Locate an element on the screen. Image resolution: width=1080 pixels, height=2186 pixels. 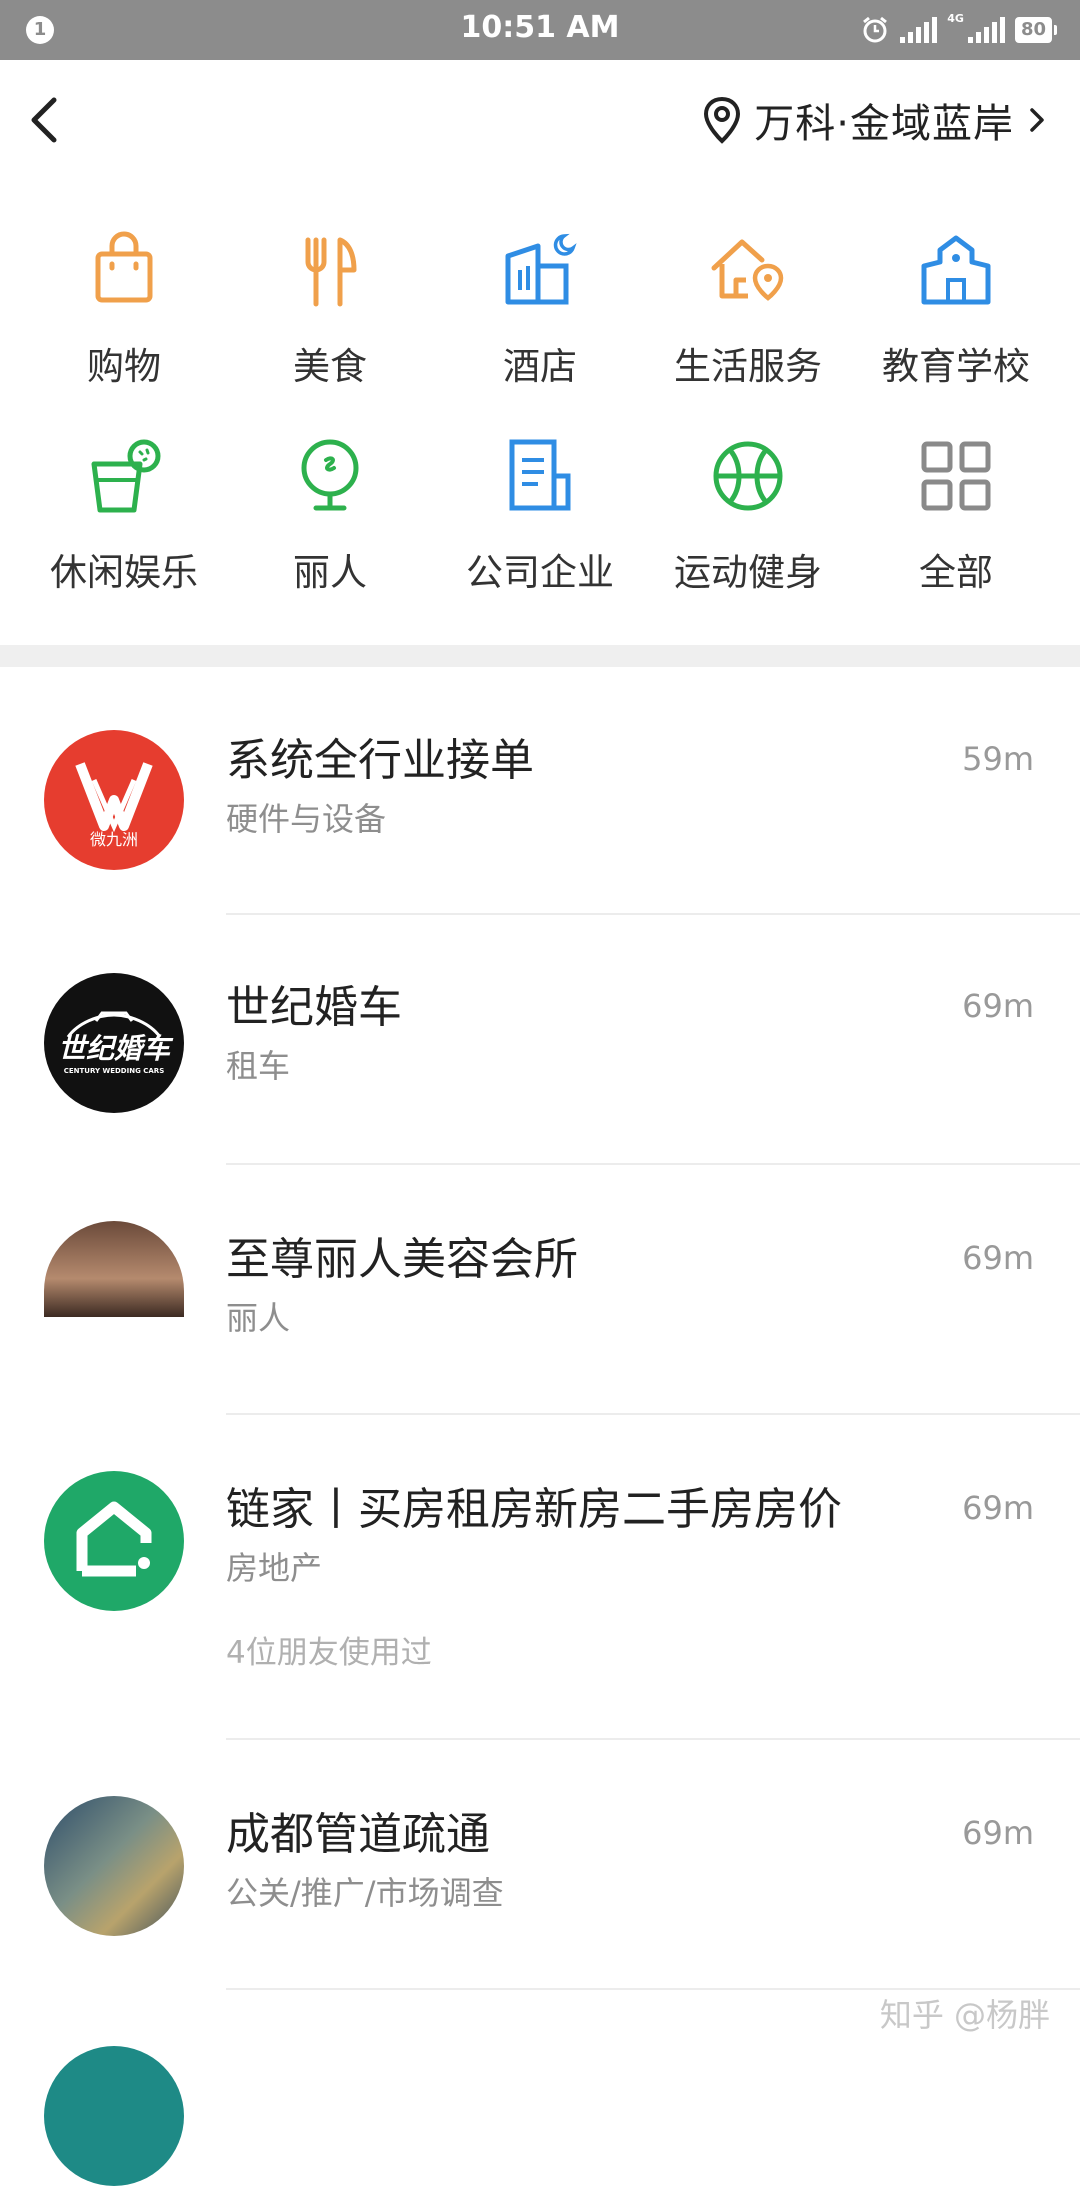
category-label: 美食 is located at coordinates (330, 366).